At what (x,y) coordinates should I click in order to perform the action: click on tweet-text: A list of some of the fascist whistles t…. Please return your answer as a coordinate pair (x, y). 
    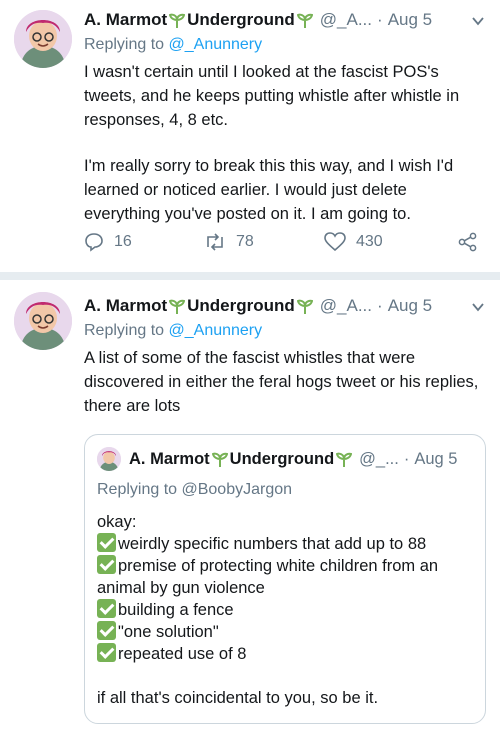
    Looking at the image, I should click on (284, 382).